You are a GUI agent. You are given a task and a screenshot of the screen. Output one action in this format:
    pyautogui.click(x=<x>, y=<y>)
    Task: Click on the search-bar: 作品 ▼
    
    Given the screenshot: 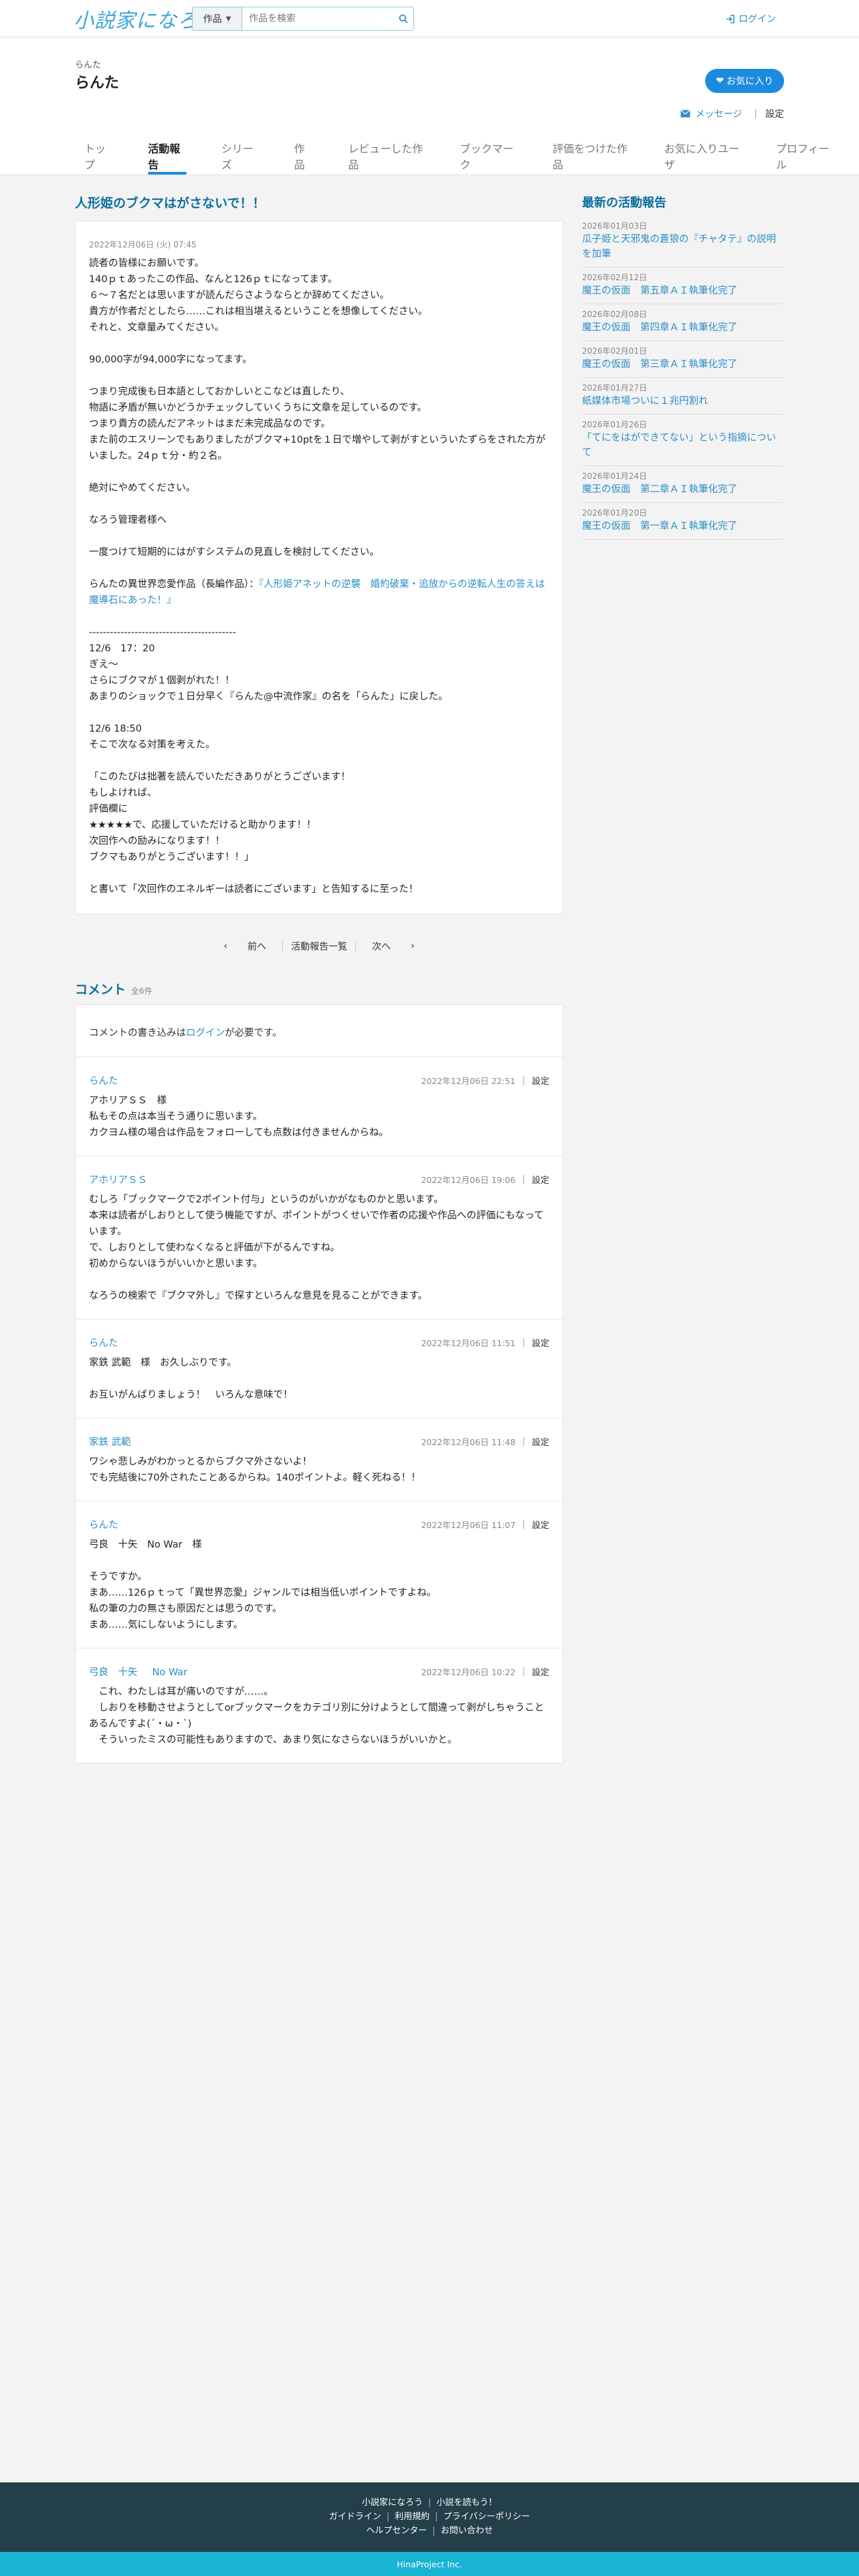 What is the action you would take?
    pyautogui.click(x=303, y=19)
    